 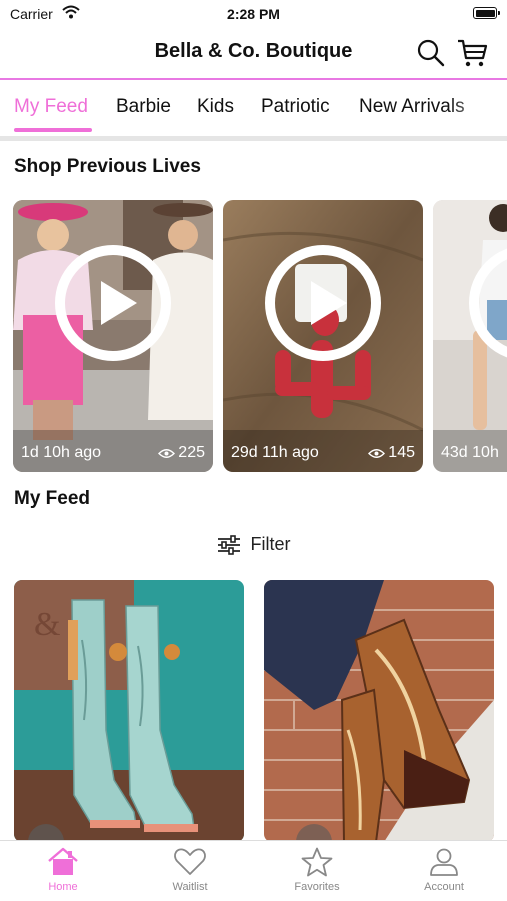 I want to click on status-time: 2:28 PM, so click(x=253, y=14).